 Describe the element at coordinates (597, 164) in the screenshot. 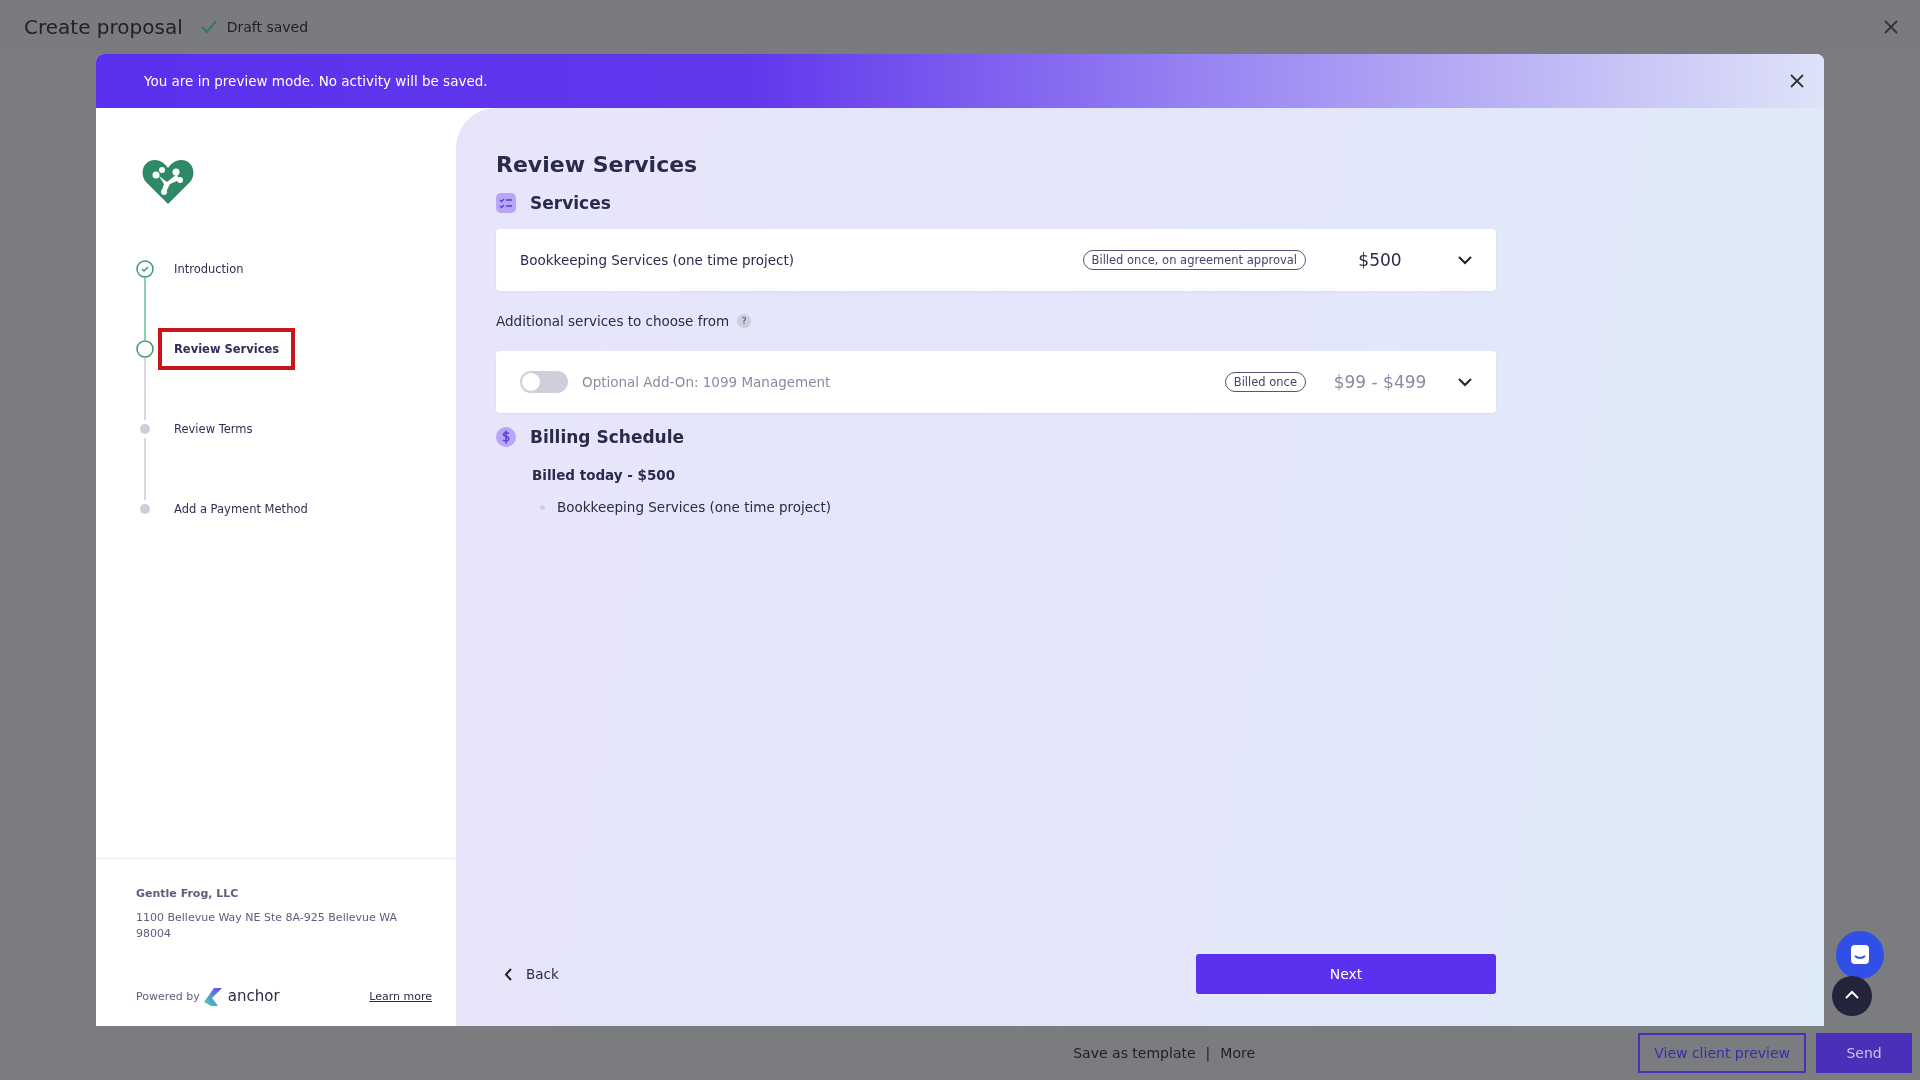

I see `section-title: Review Services` at that location.